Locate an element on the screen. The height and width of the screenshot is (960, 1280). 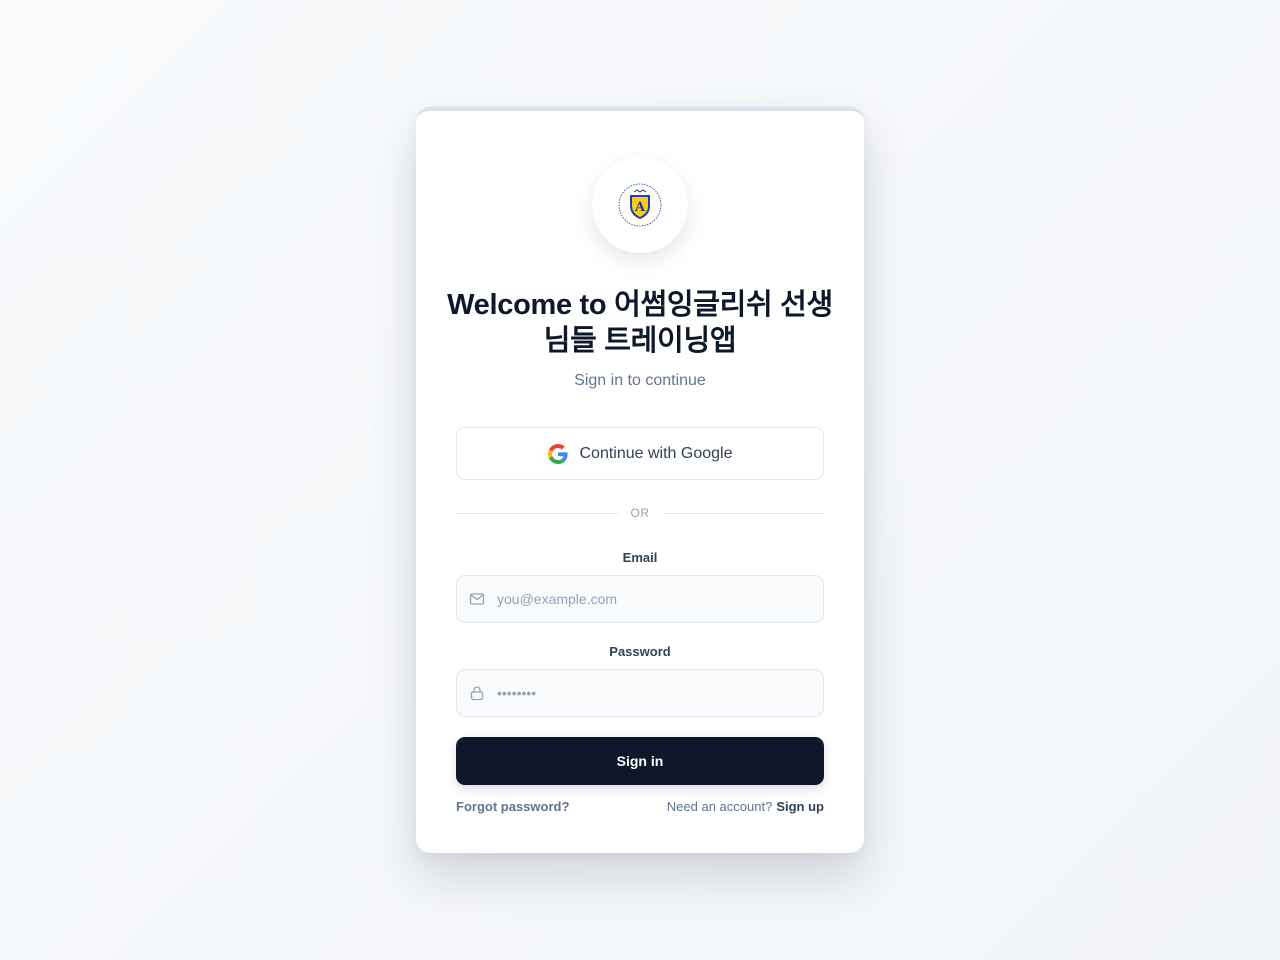
password-field-container is located at coordinates (640, 693).